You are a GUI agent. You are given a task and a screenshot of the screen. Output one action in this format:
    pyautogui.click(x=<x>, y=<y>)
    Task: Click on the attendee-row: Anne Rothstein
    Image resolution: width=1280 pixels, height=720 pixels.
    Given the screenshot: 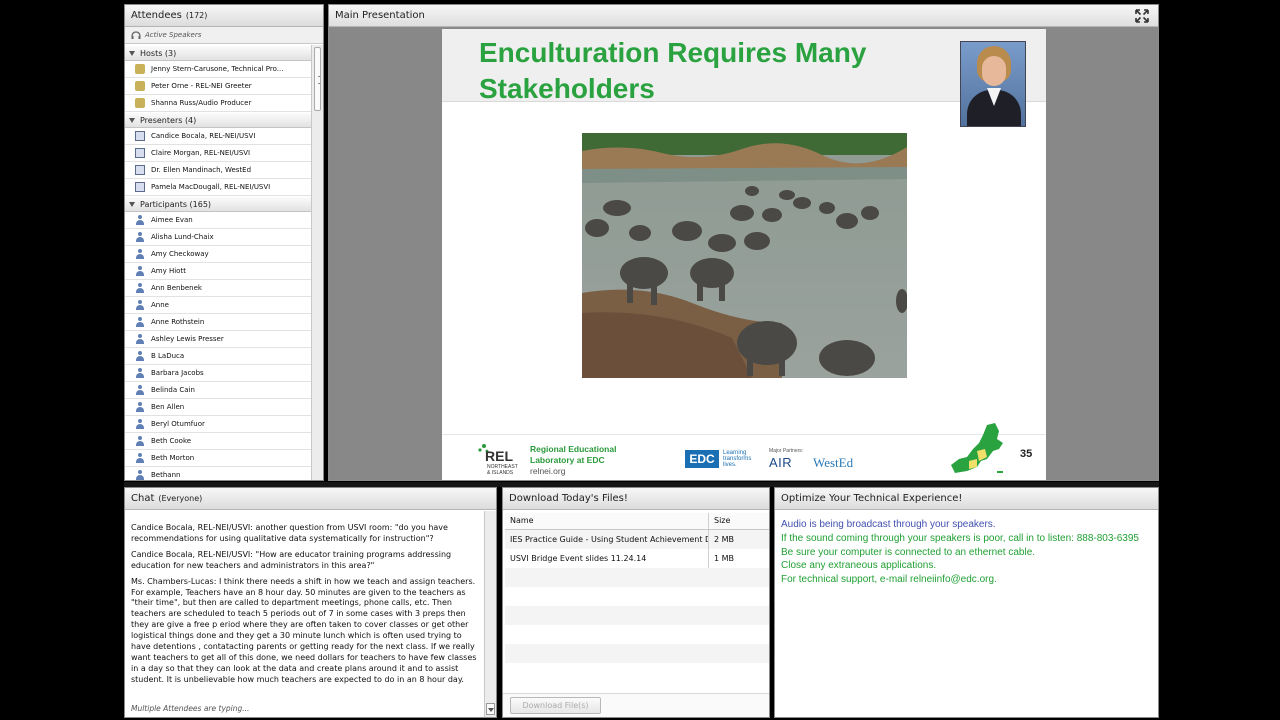 What is the action you would take?
    pyautogui.click(x=218, y=322)
    